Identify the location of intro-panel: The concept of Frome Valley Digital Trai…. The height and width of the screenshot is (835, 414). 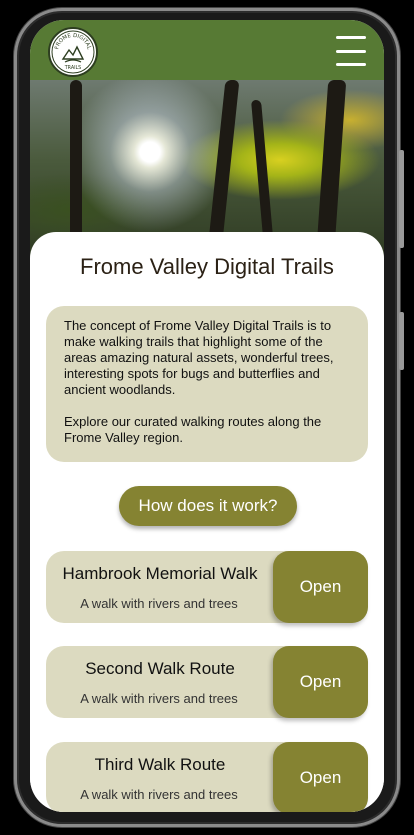
(207, 384).